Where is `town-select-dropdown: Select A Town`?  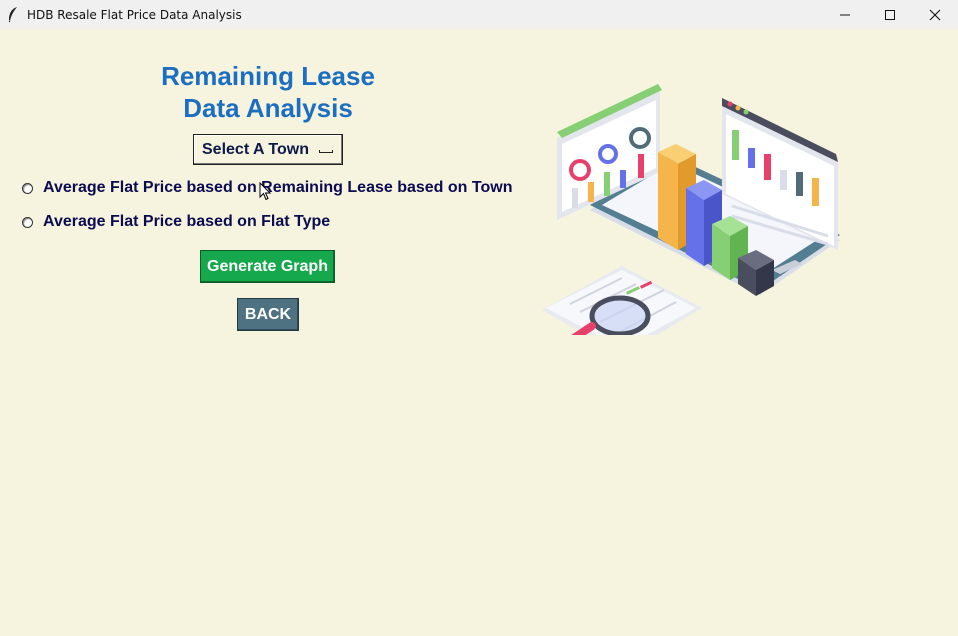 town-select-dropdown: Select A Town is located at coordinates (268, 149).